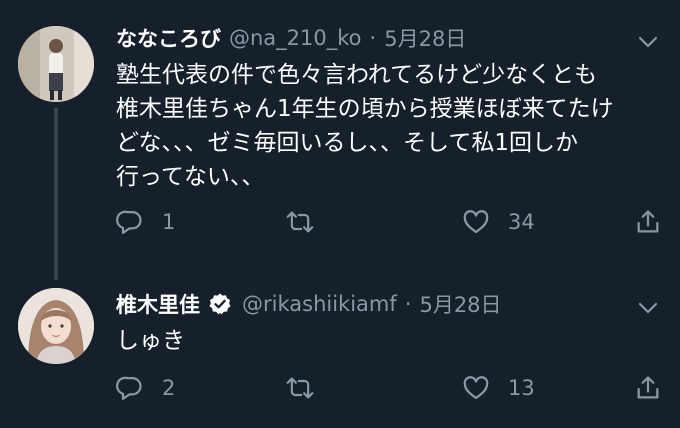 The height and width of the screenshot is (428, 680). What do you see at coordinates (220, 304) in the screenshot?
I see `verified-badge-icon` at bounding box center [220, 304].